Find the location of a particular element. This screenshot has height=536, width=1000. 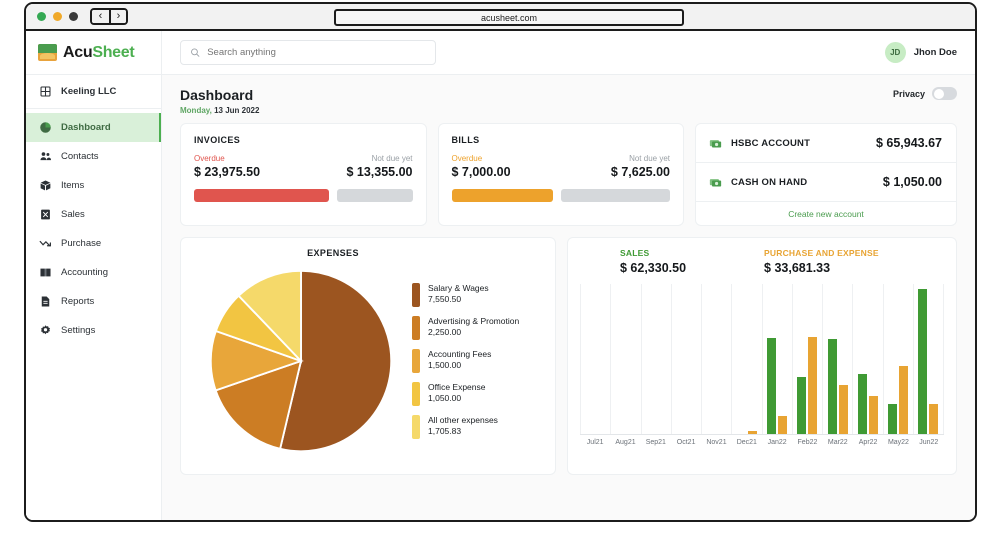

account-name: HSBC ACCOUNT is located at coordinates (771, 143).